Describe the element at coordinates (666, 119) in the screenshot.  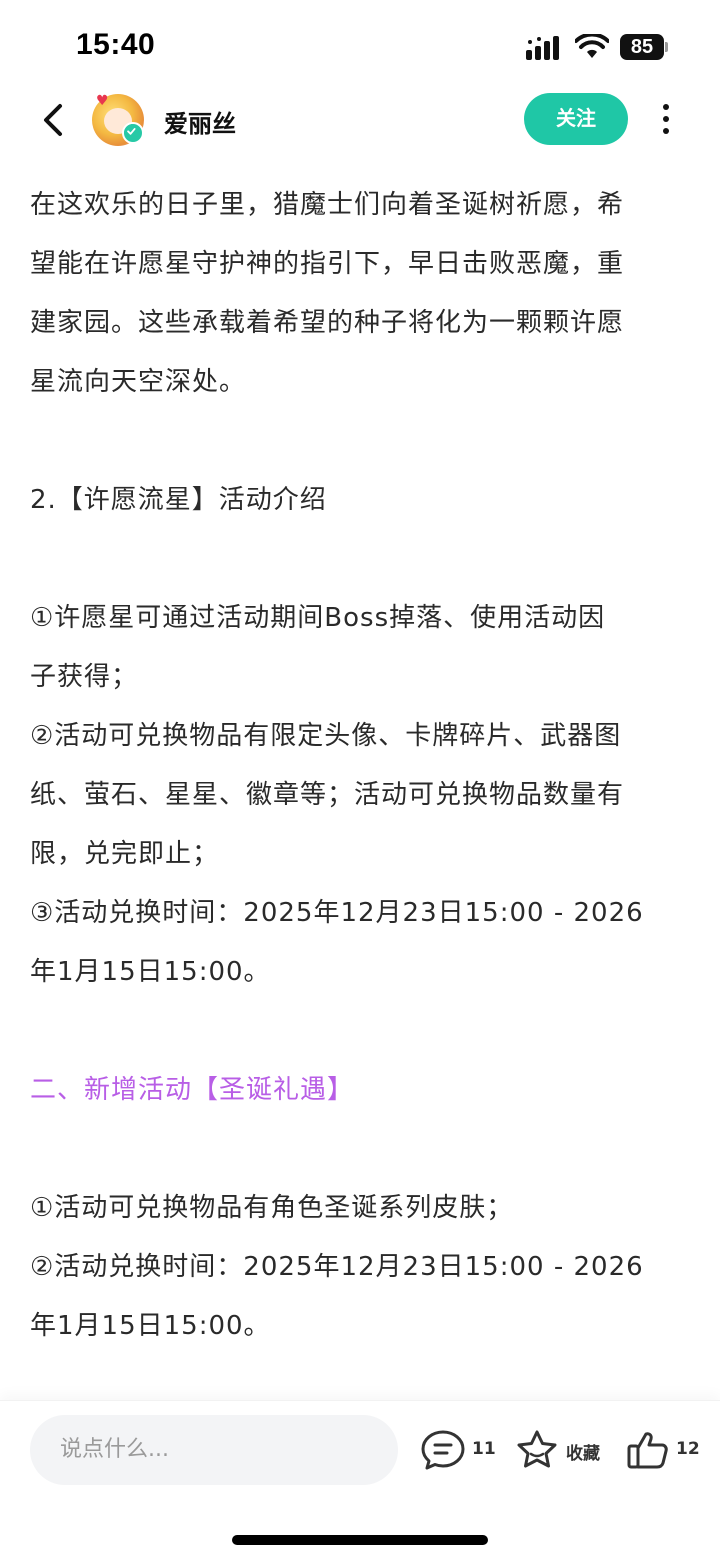
I see `more-options-icon` at that location.